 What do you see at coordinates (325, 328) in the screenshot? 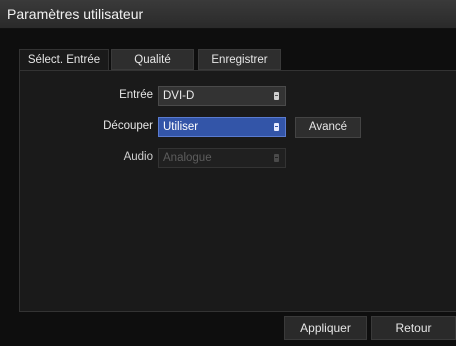
I see `apply-button: Appliquer` at bounding box center [325, 328].